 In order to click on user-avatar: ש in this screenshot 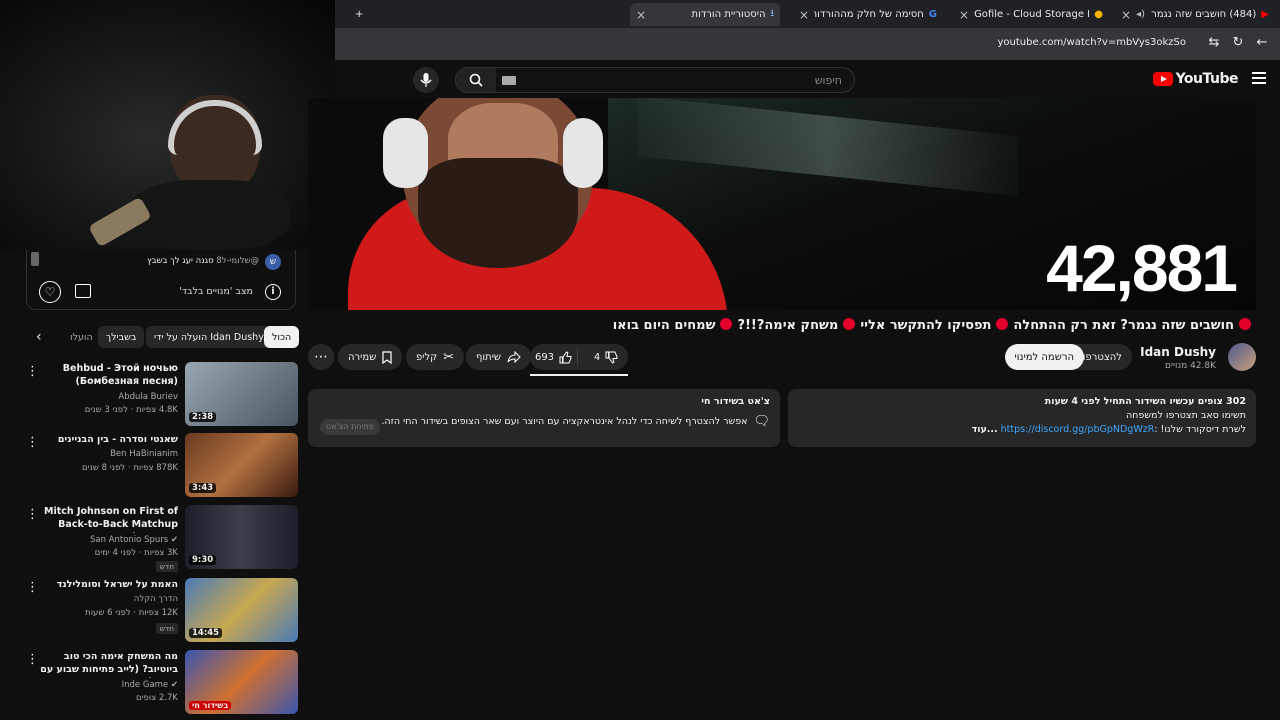, I will do `click(273, 262)`.